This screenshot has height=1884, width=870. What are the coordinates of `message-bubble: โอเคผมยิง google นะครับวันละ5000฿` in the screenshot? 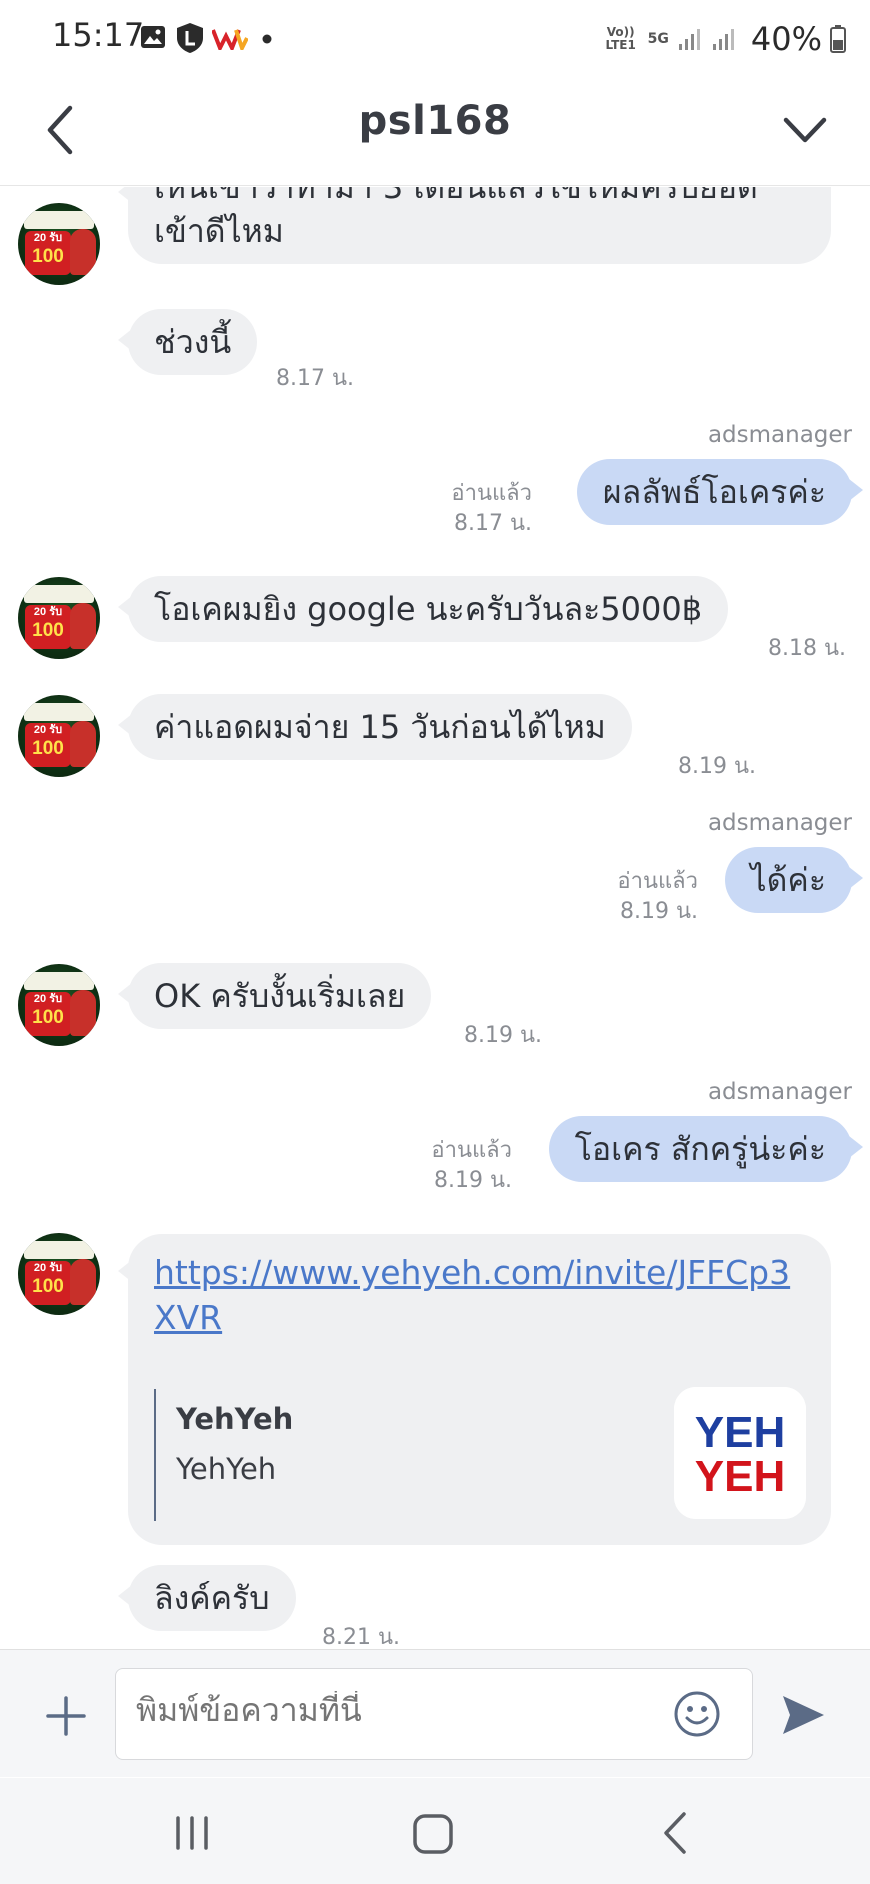 It's located at (423, 609).